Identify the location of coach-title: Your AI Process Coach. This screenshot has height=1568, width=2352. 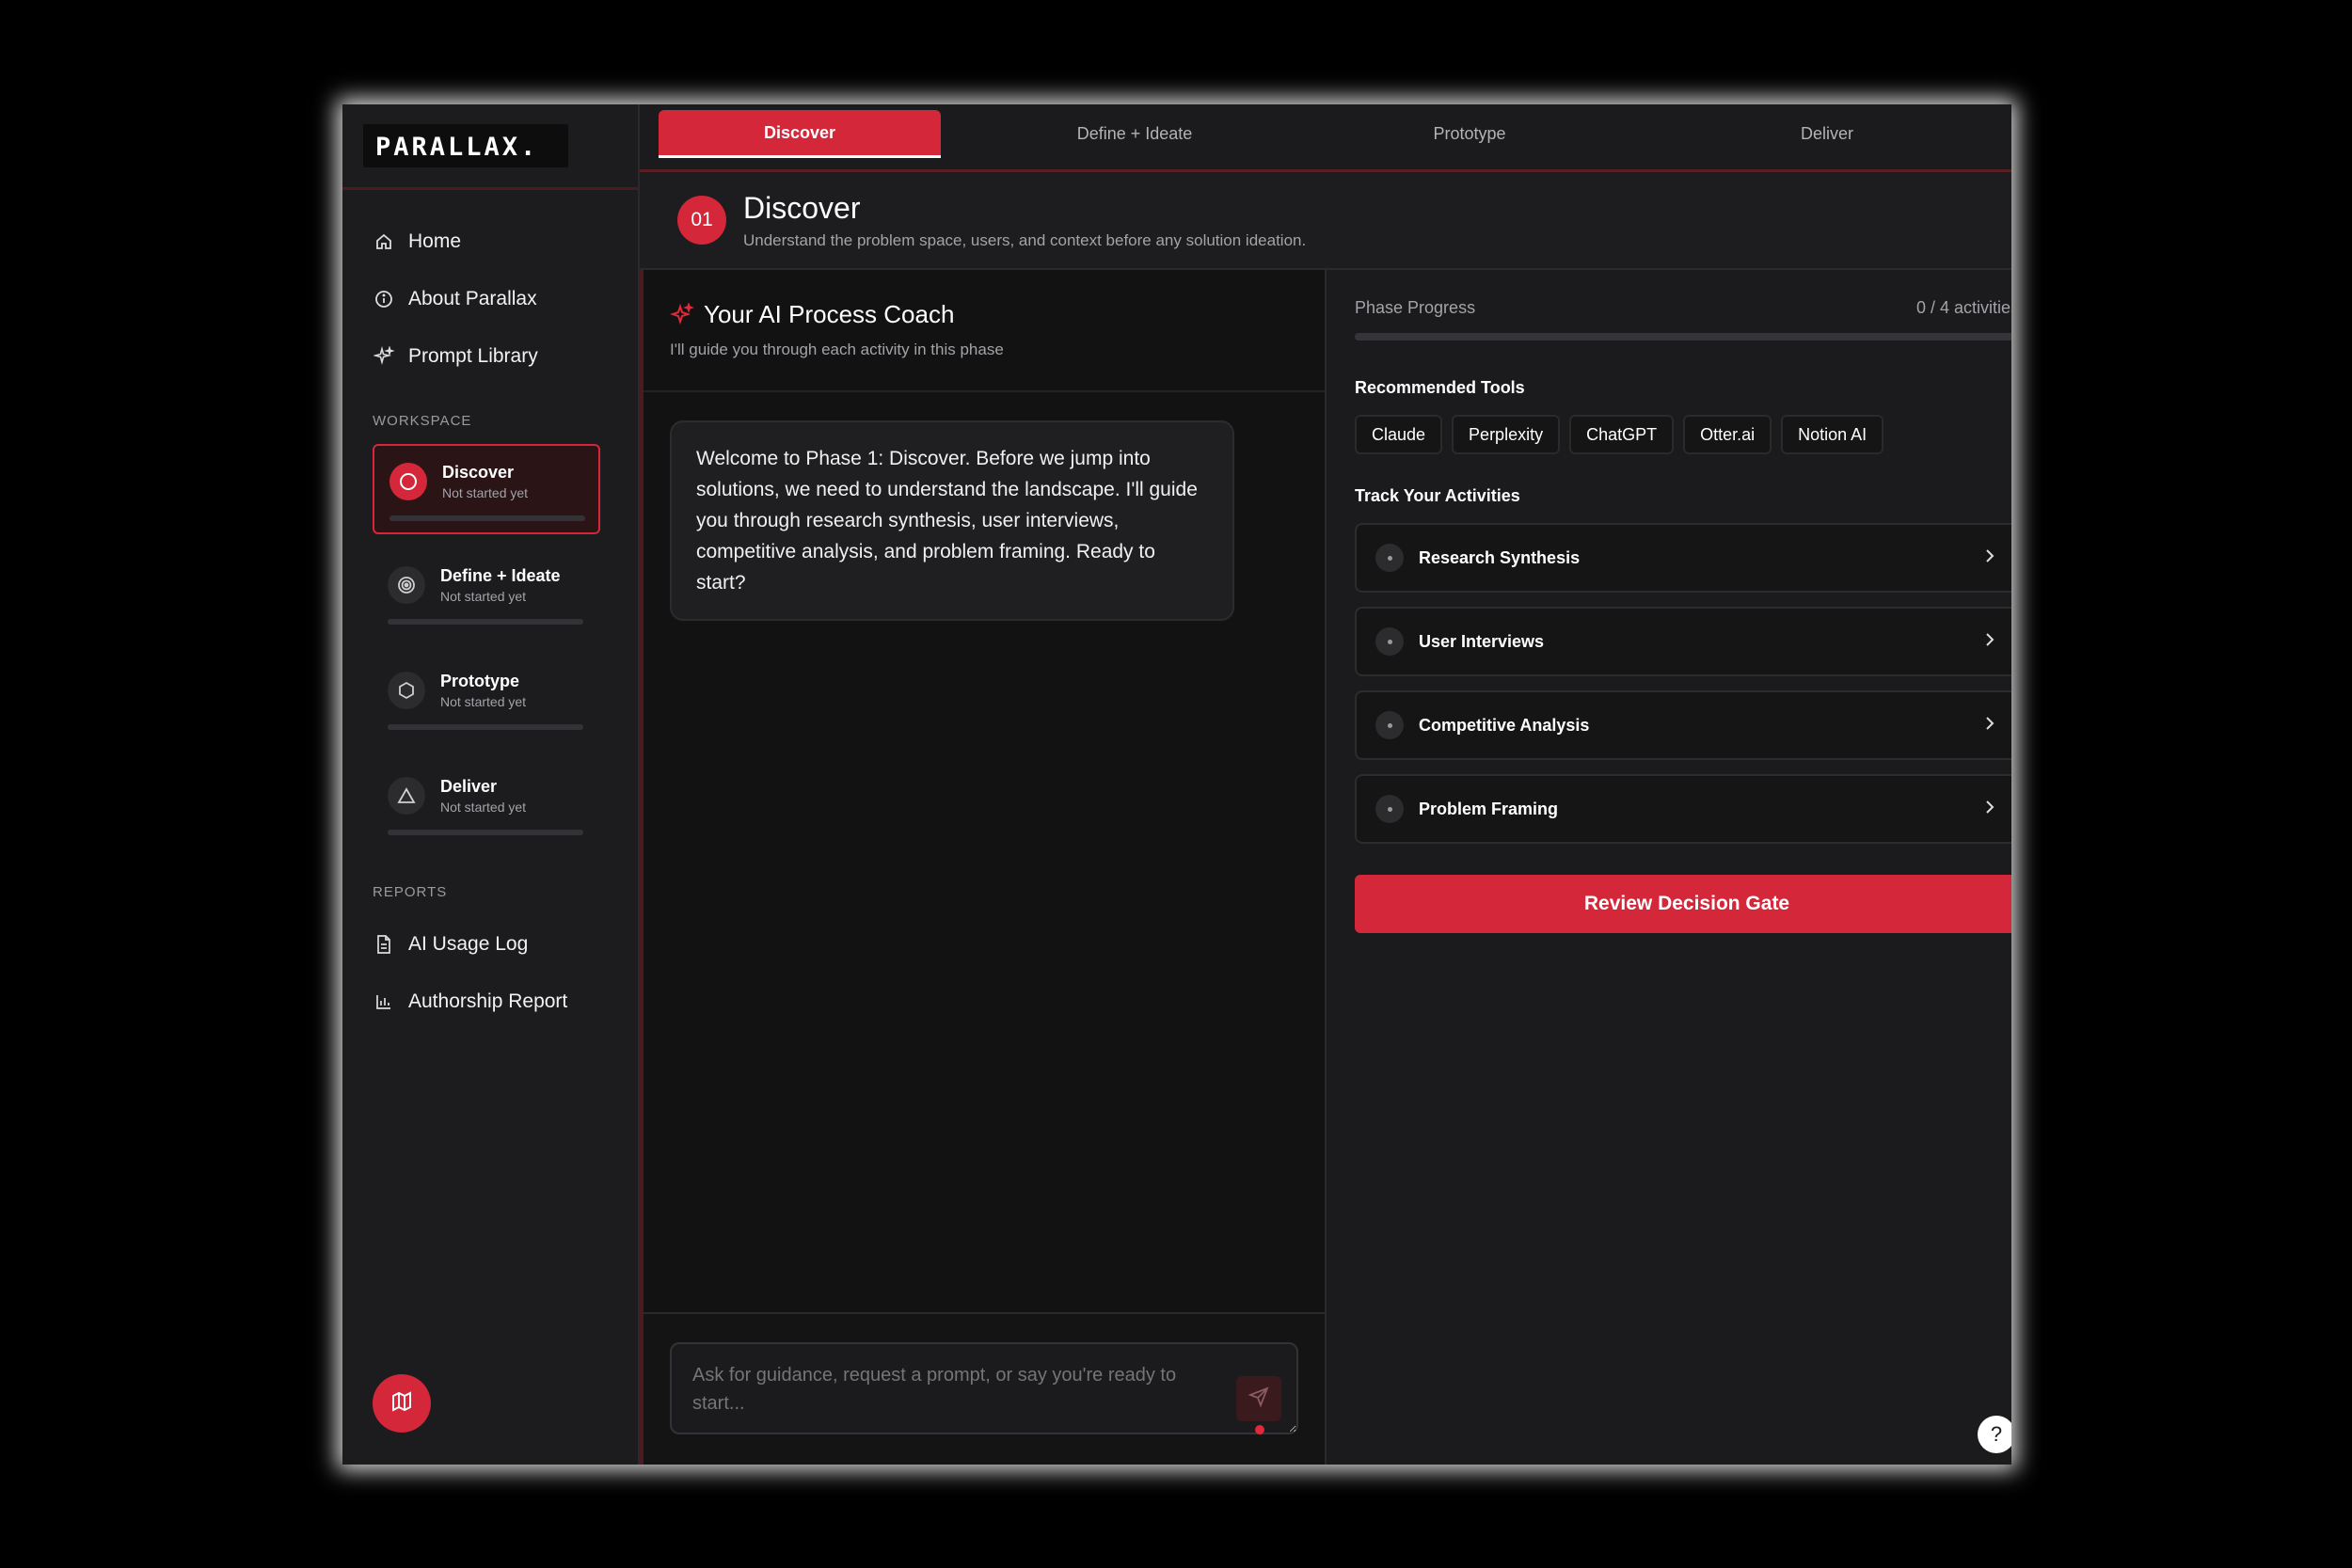
(829, 314).